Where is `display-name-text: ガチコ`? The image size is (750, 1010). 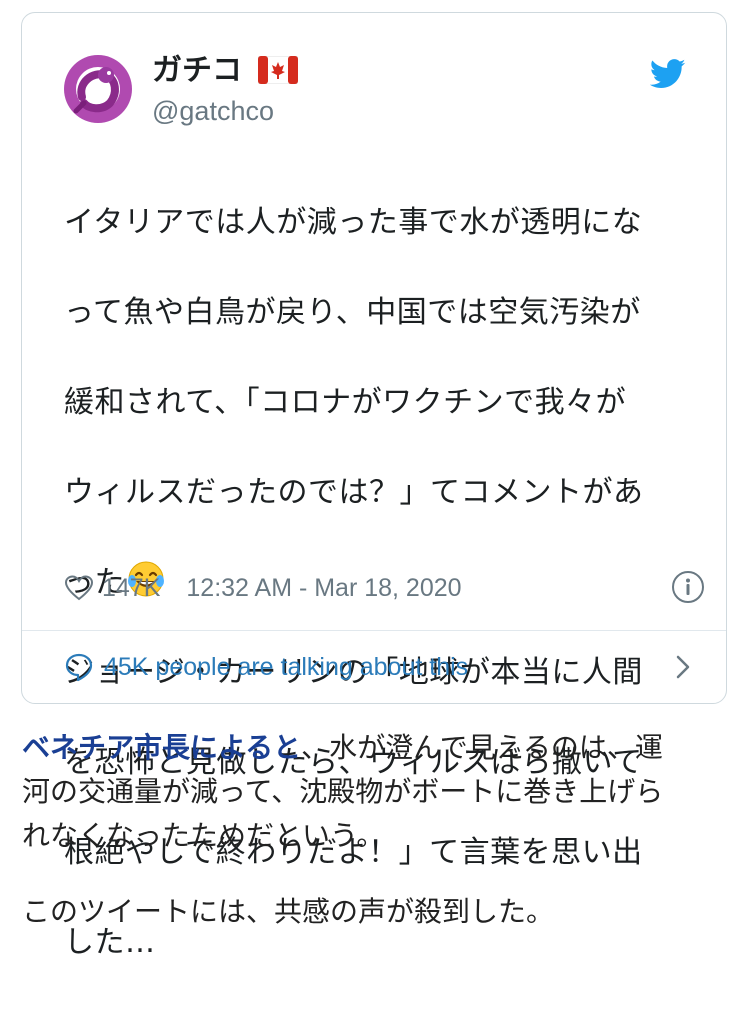
display-name-text: ガチコ is located at coordinates (197, 70).